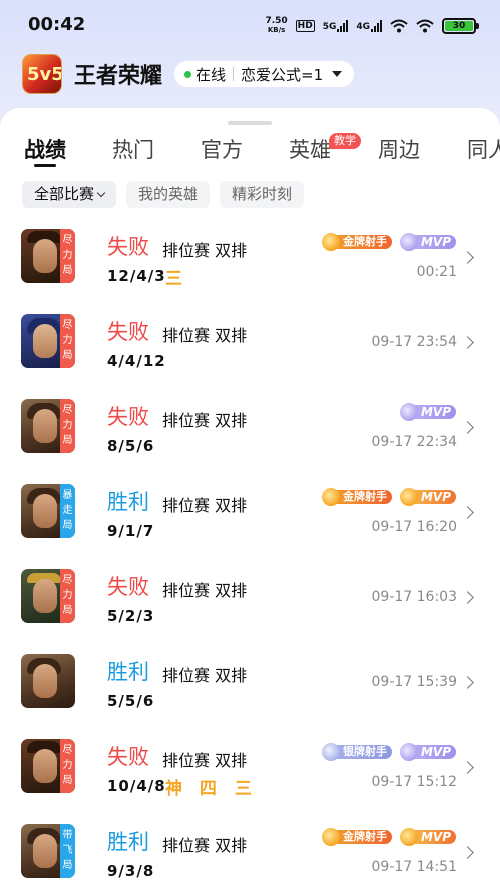  Describe the element at coordinates (363, 27) in the screenshot. I see `signal-4g-label: 4G` at that location.